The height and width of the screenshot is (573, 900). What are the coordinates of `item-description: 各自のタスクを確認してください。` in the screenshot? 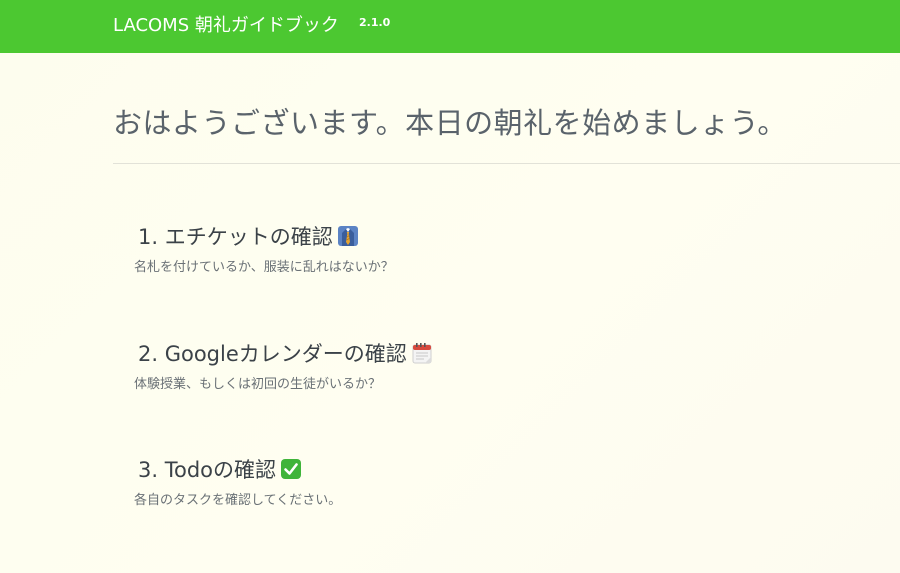 It's located at (238, 500).